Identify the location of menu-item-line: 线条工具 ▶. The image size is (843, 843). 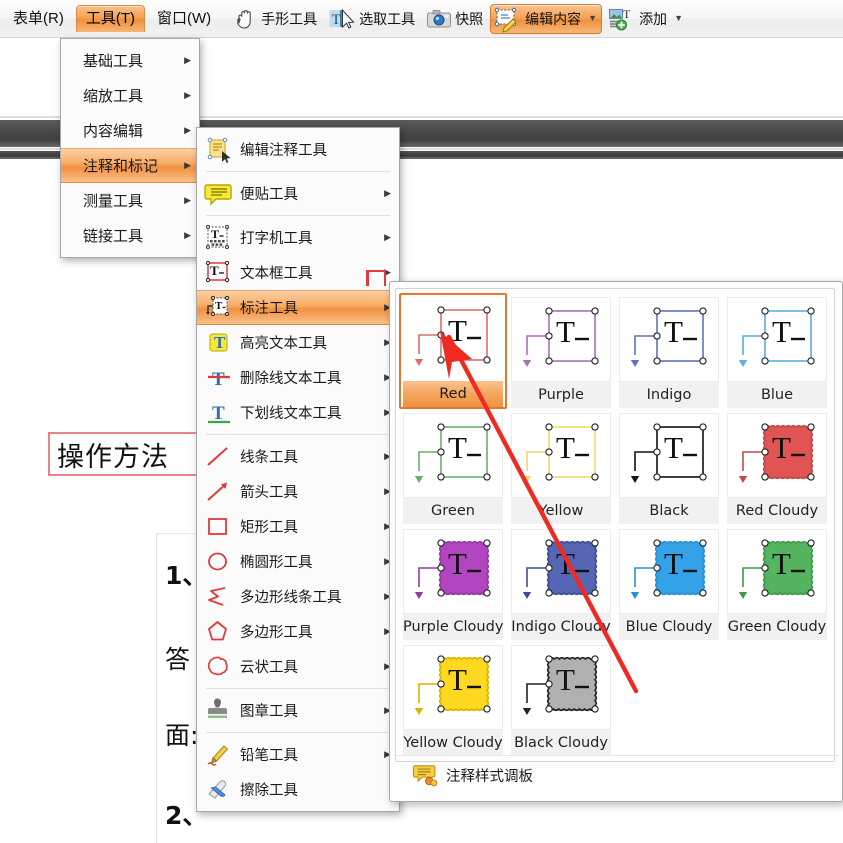
(298, 456).